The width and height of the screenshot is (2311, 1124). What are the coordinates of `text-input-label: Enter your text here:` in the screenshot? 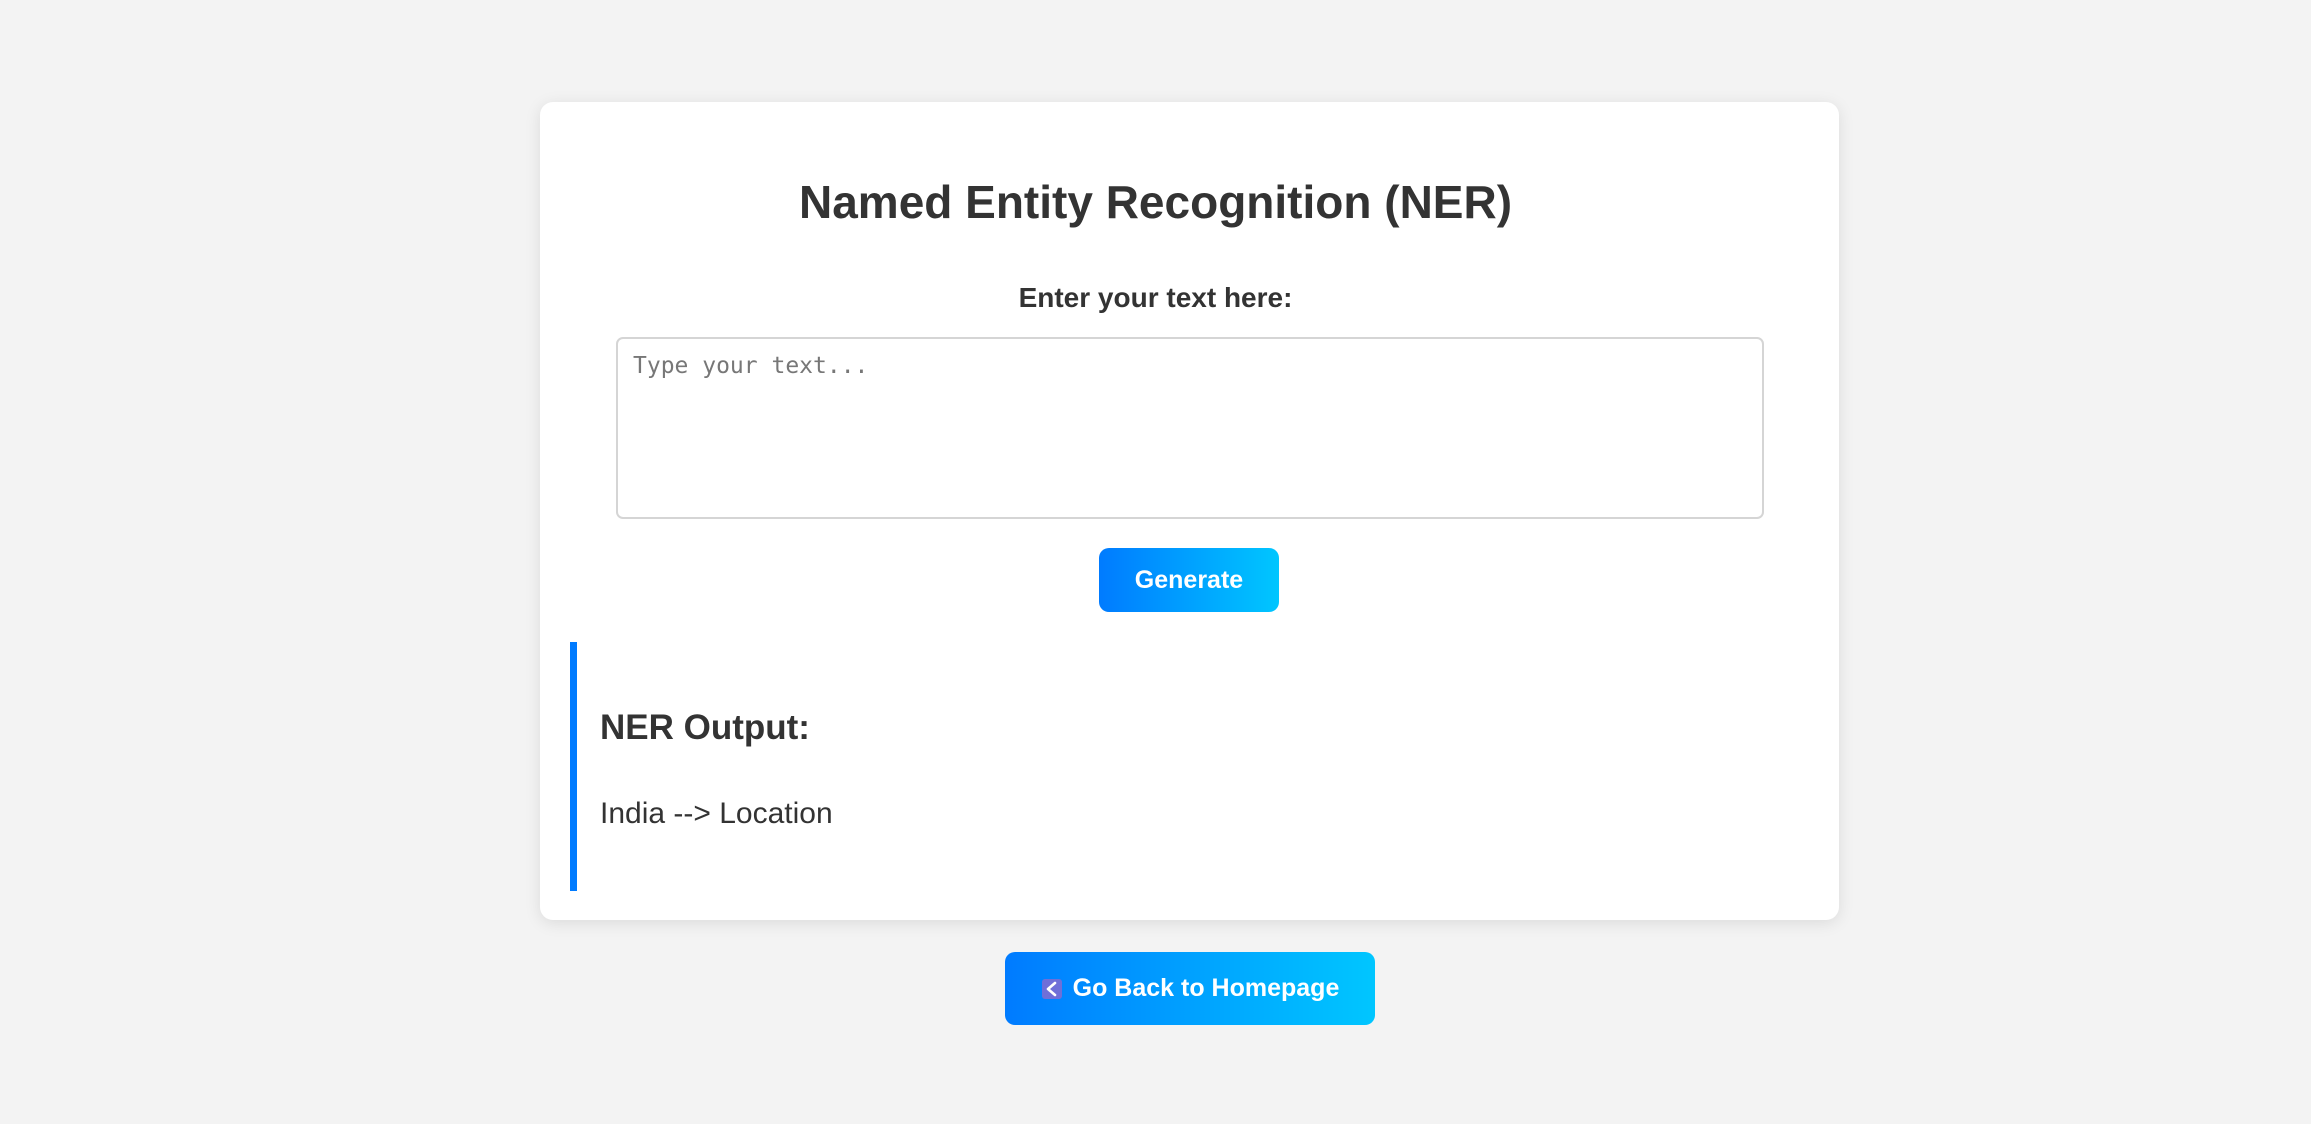 It's located at (1155, 297).